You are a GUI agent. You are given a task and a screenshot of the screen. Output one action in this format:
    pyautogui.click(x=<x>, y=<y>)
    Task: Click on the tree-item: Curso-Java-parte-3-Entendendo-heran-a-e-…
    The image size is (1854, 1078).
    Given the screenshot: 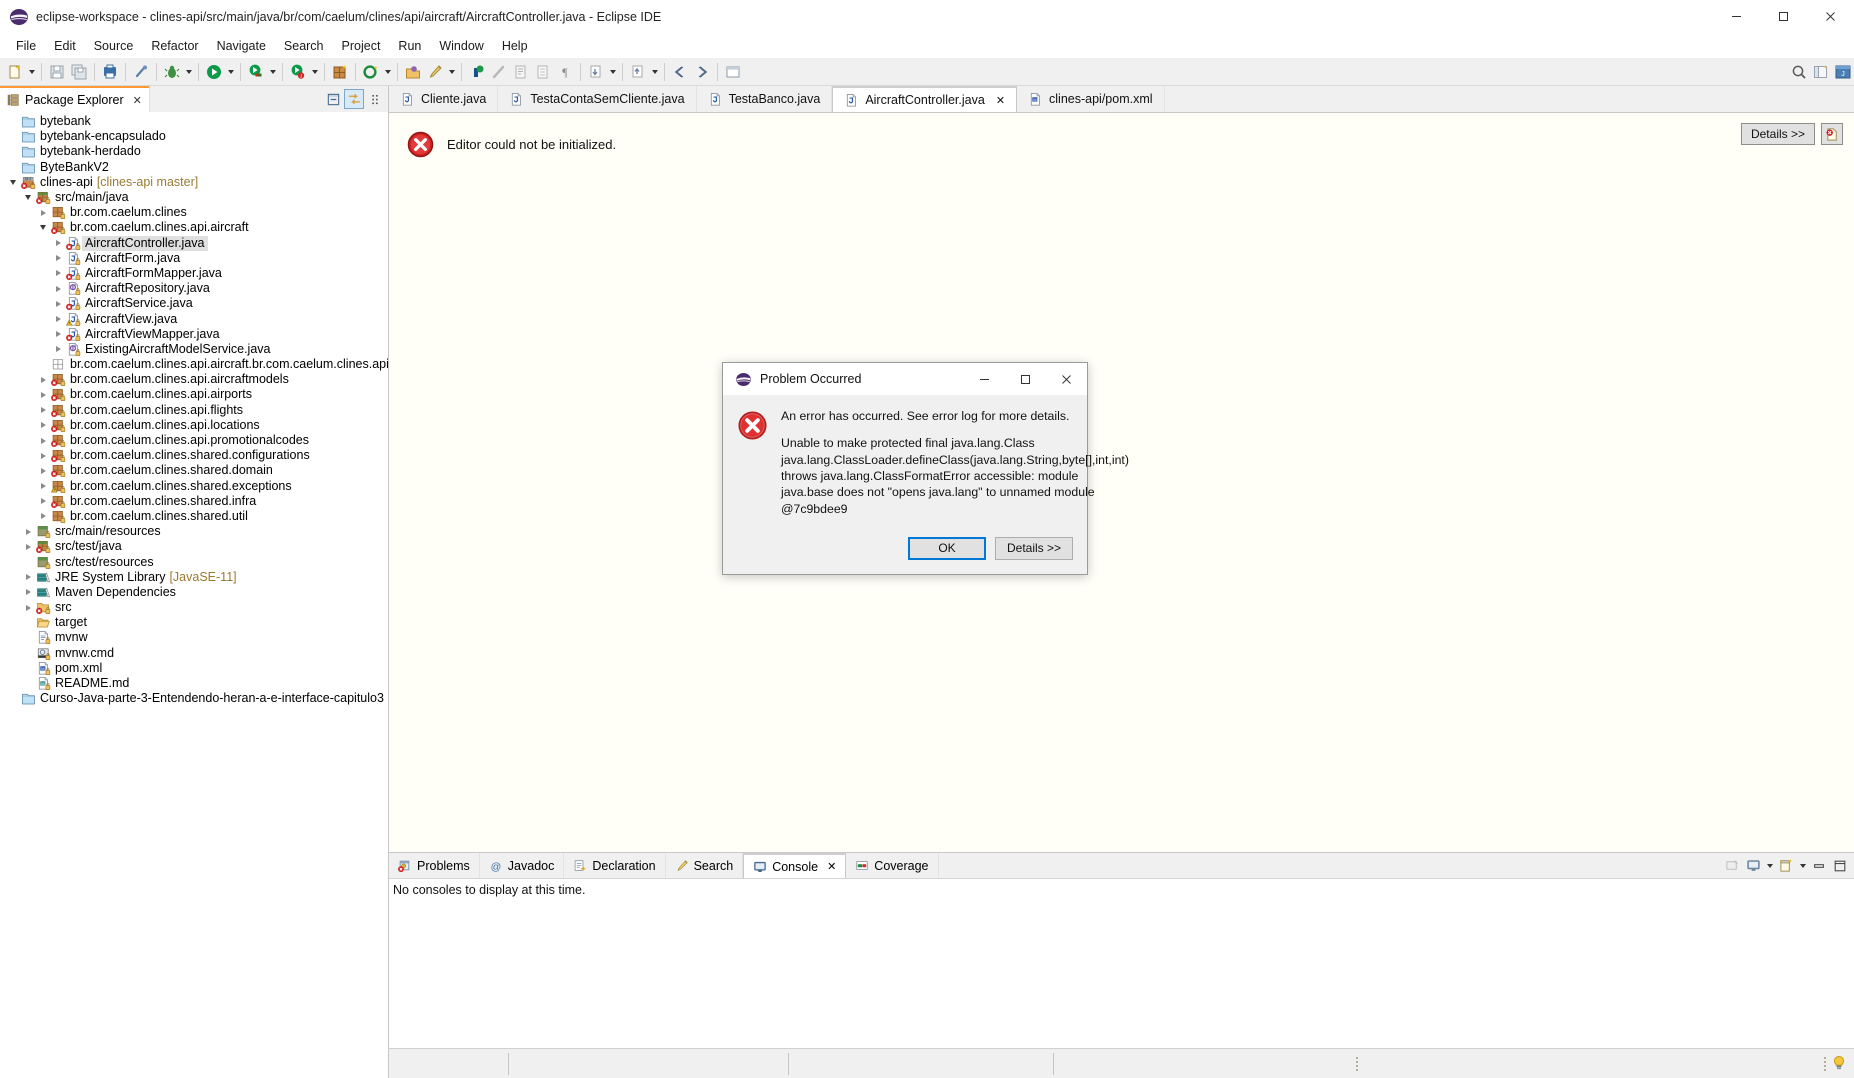 What is the action you would take?
    pyautogui.click(x=194, y=698)
    